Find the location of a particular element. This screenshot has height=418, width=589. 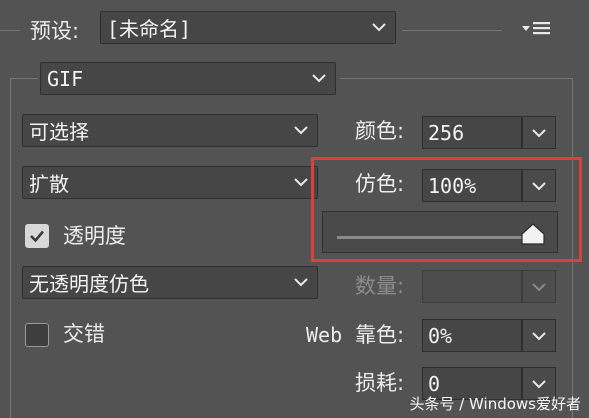

color-reduction-dropdown: 可选择 is located at coordinates (170, 130).